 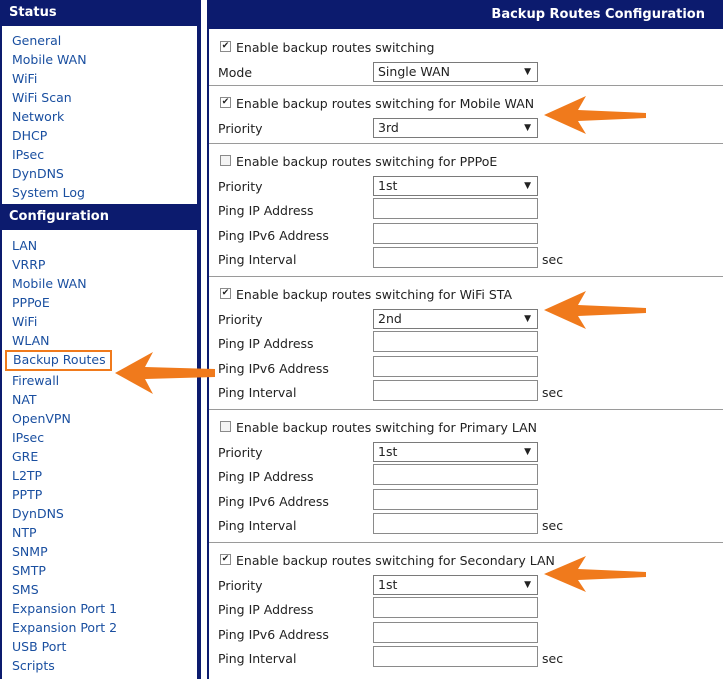 I want to click on wifi-sta-checkbox: ✔, so click(x=225, y=293).